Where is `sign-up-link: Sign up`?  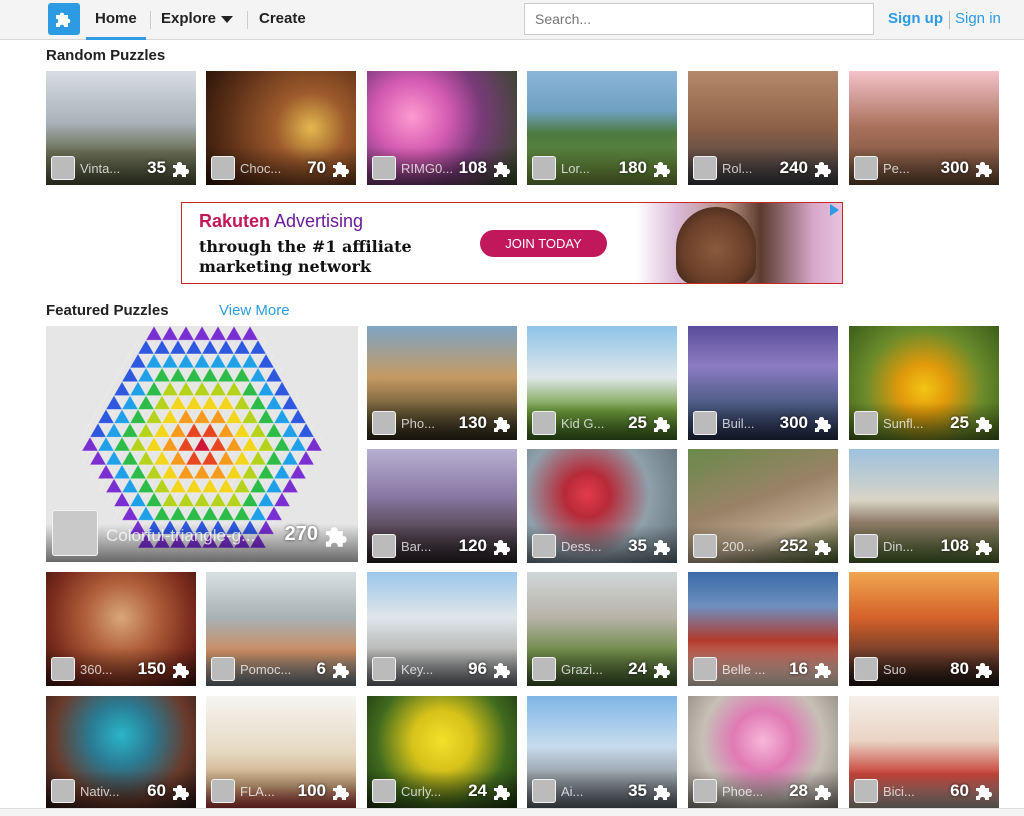 sign-up-link: Sign up is located at coordinates (915, 20).